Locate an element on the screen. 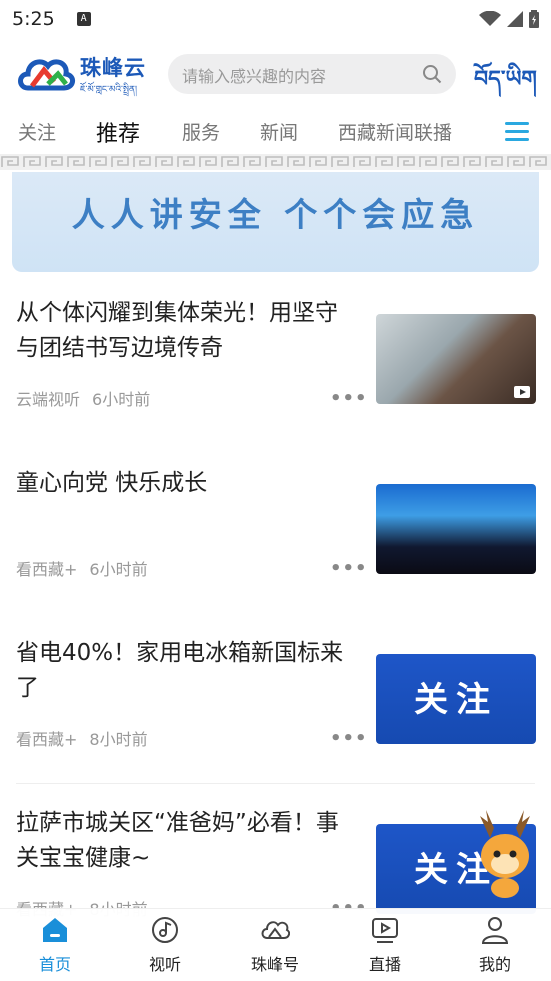 This screenshot has width=551, height=981. news-meta: 云端视听 6小时前 is located at coordinates (83, 398).